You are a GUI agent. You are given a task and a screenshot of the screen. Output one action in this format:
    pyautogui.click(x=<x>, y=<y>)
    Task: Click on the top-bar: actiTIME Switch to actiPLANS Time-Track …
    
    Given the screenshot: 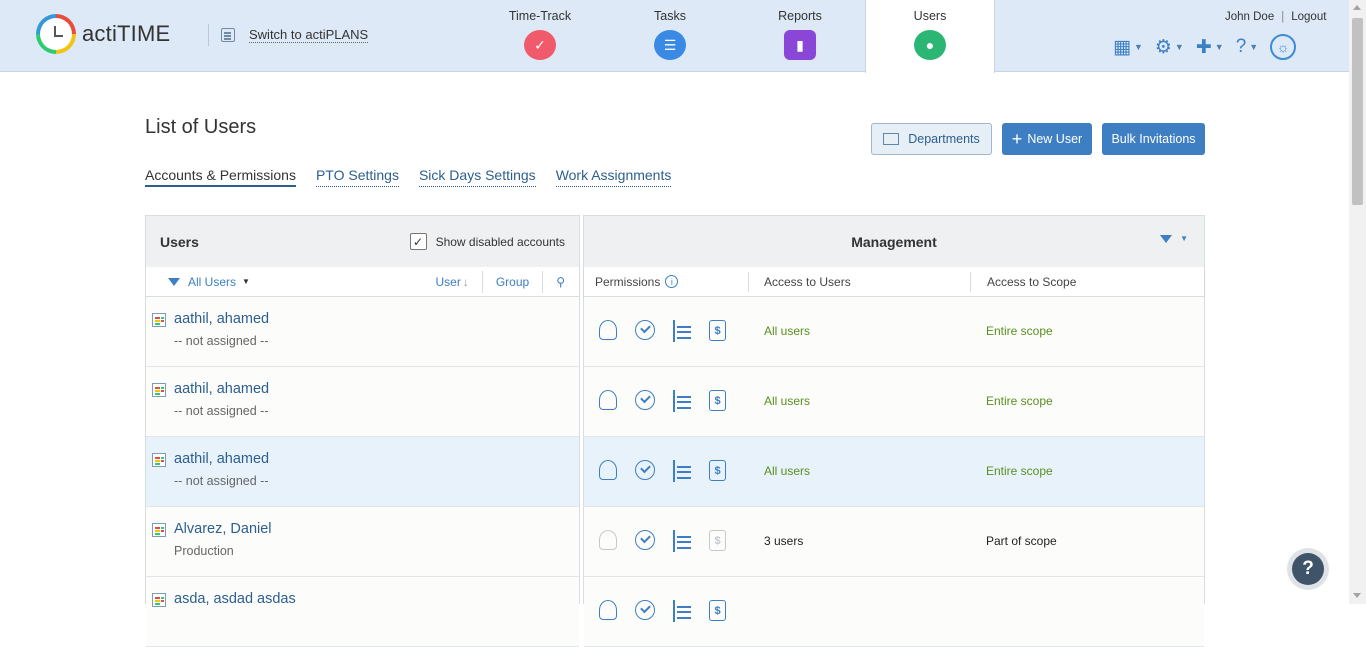 What is the action you would take?
    pyautogui.click(x=674, y=36)
    